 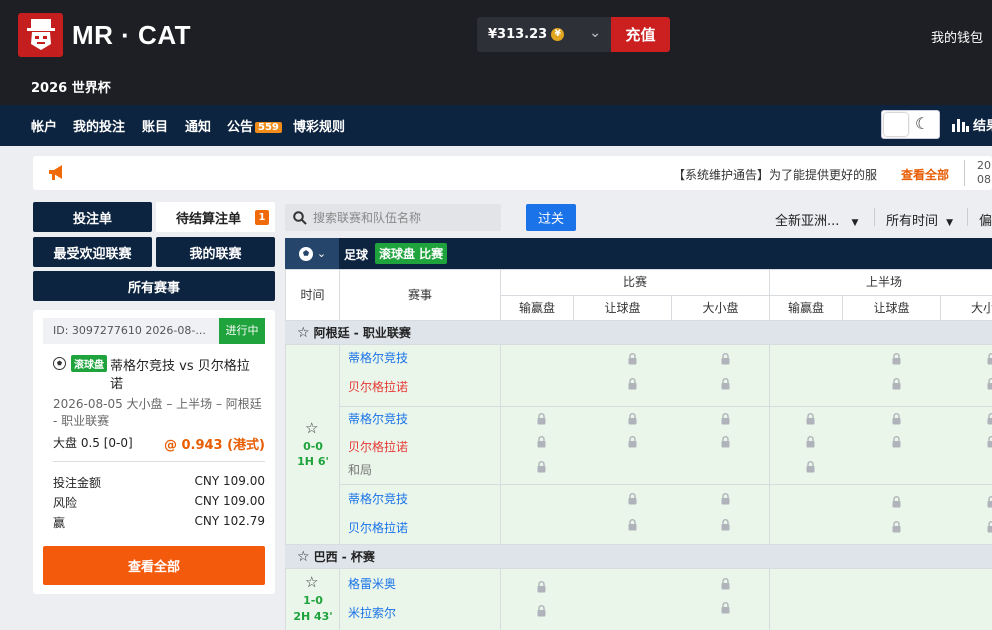 What do you see at coordinates (198, 125) in the screenshot?
I see `nav-notifications: 通知` at bounding box center [198, 125].